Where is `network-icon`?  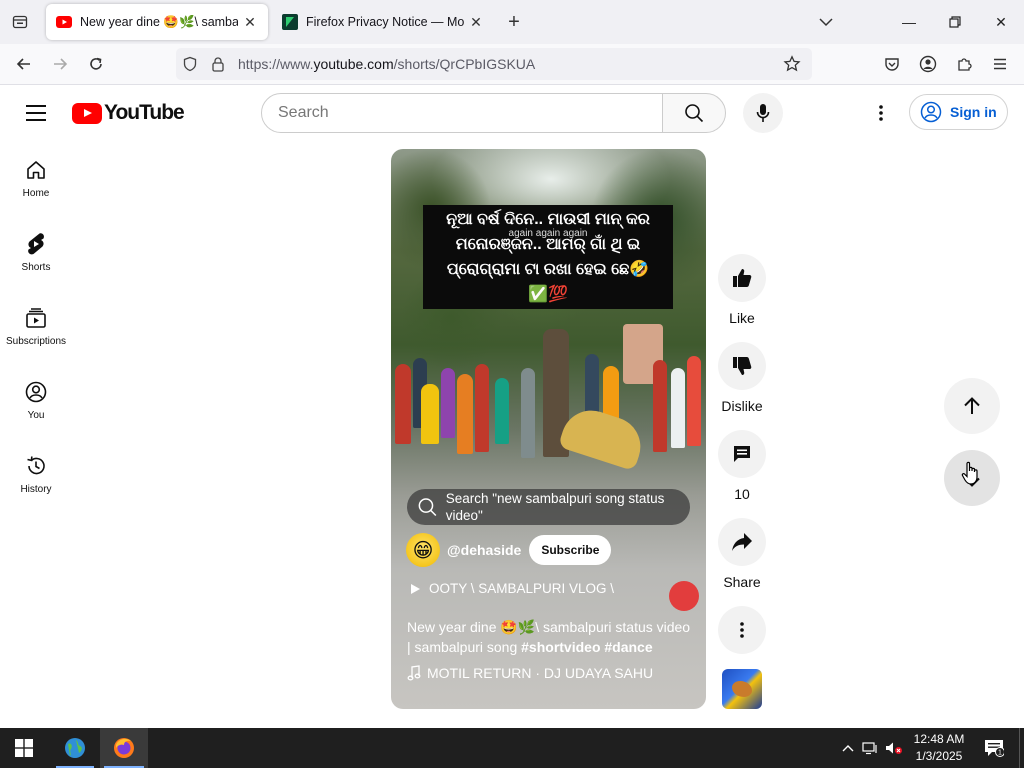 network-icon is located at coordinates (870, 748).